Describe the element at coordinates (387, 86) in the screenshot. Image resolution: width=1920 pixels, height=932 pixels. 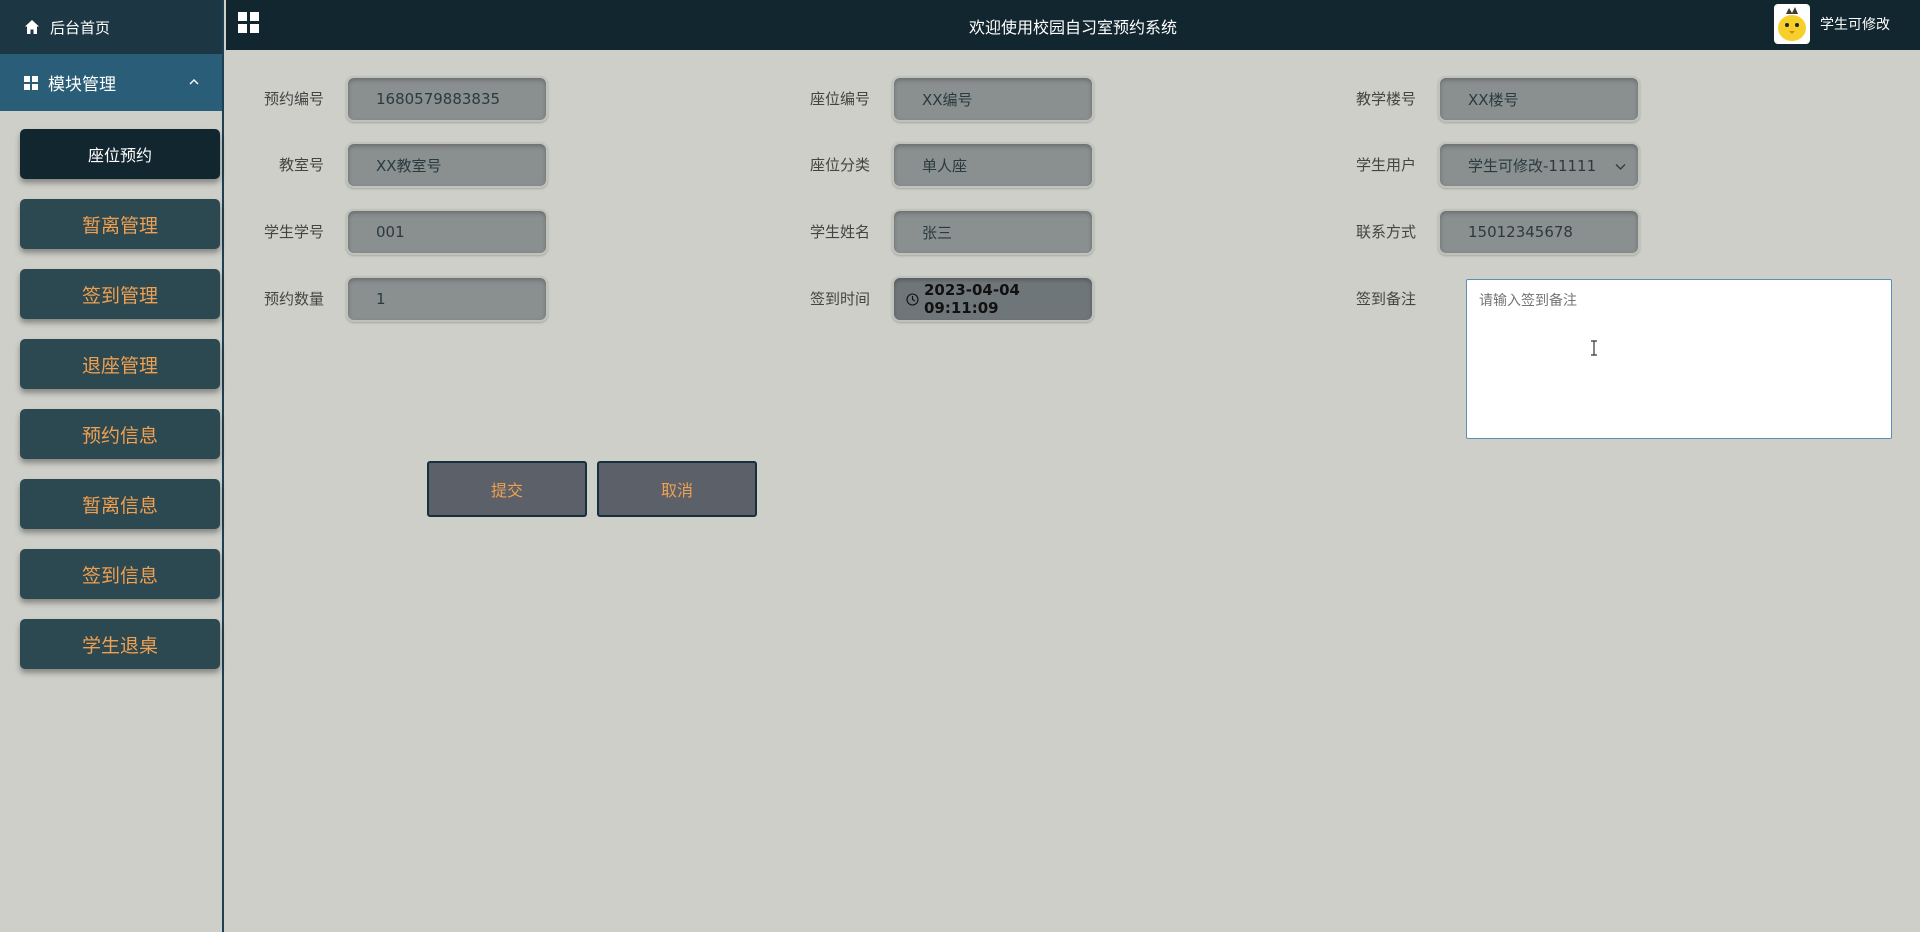
I see `field-booking-no: 预约编号 1680579883835` at that location.